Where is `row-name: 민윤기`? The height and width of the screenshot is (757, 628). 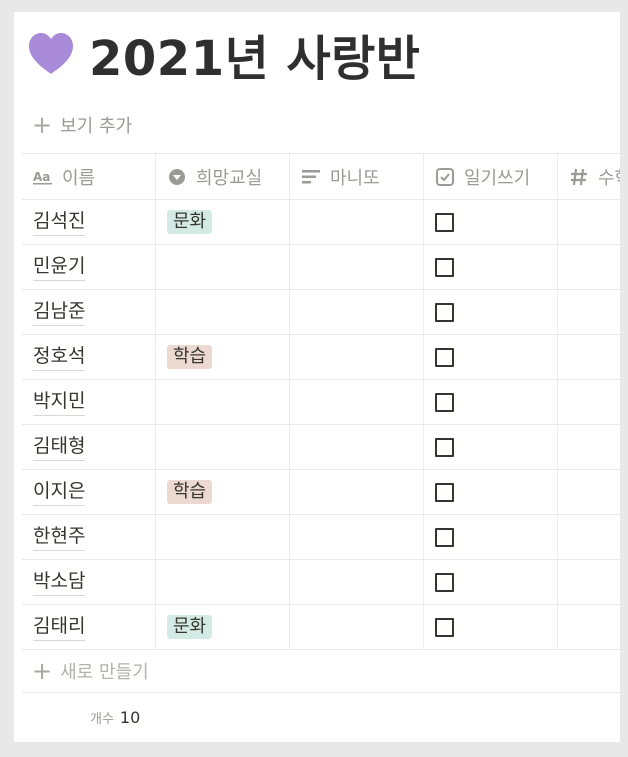 row-name: 민윤기 is located at coordinates (59, 267).